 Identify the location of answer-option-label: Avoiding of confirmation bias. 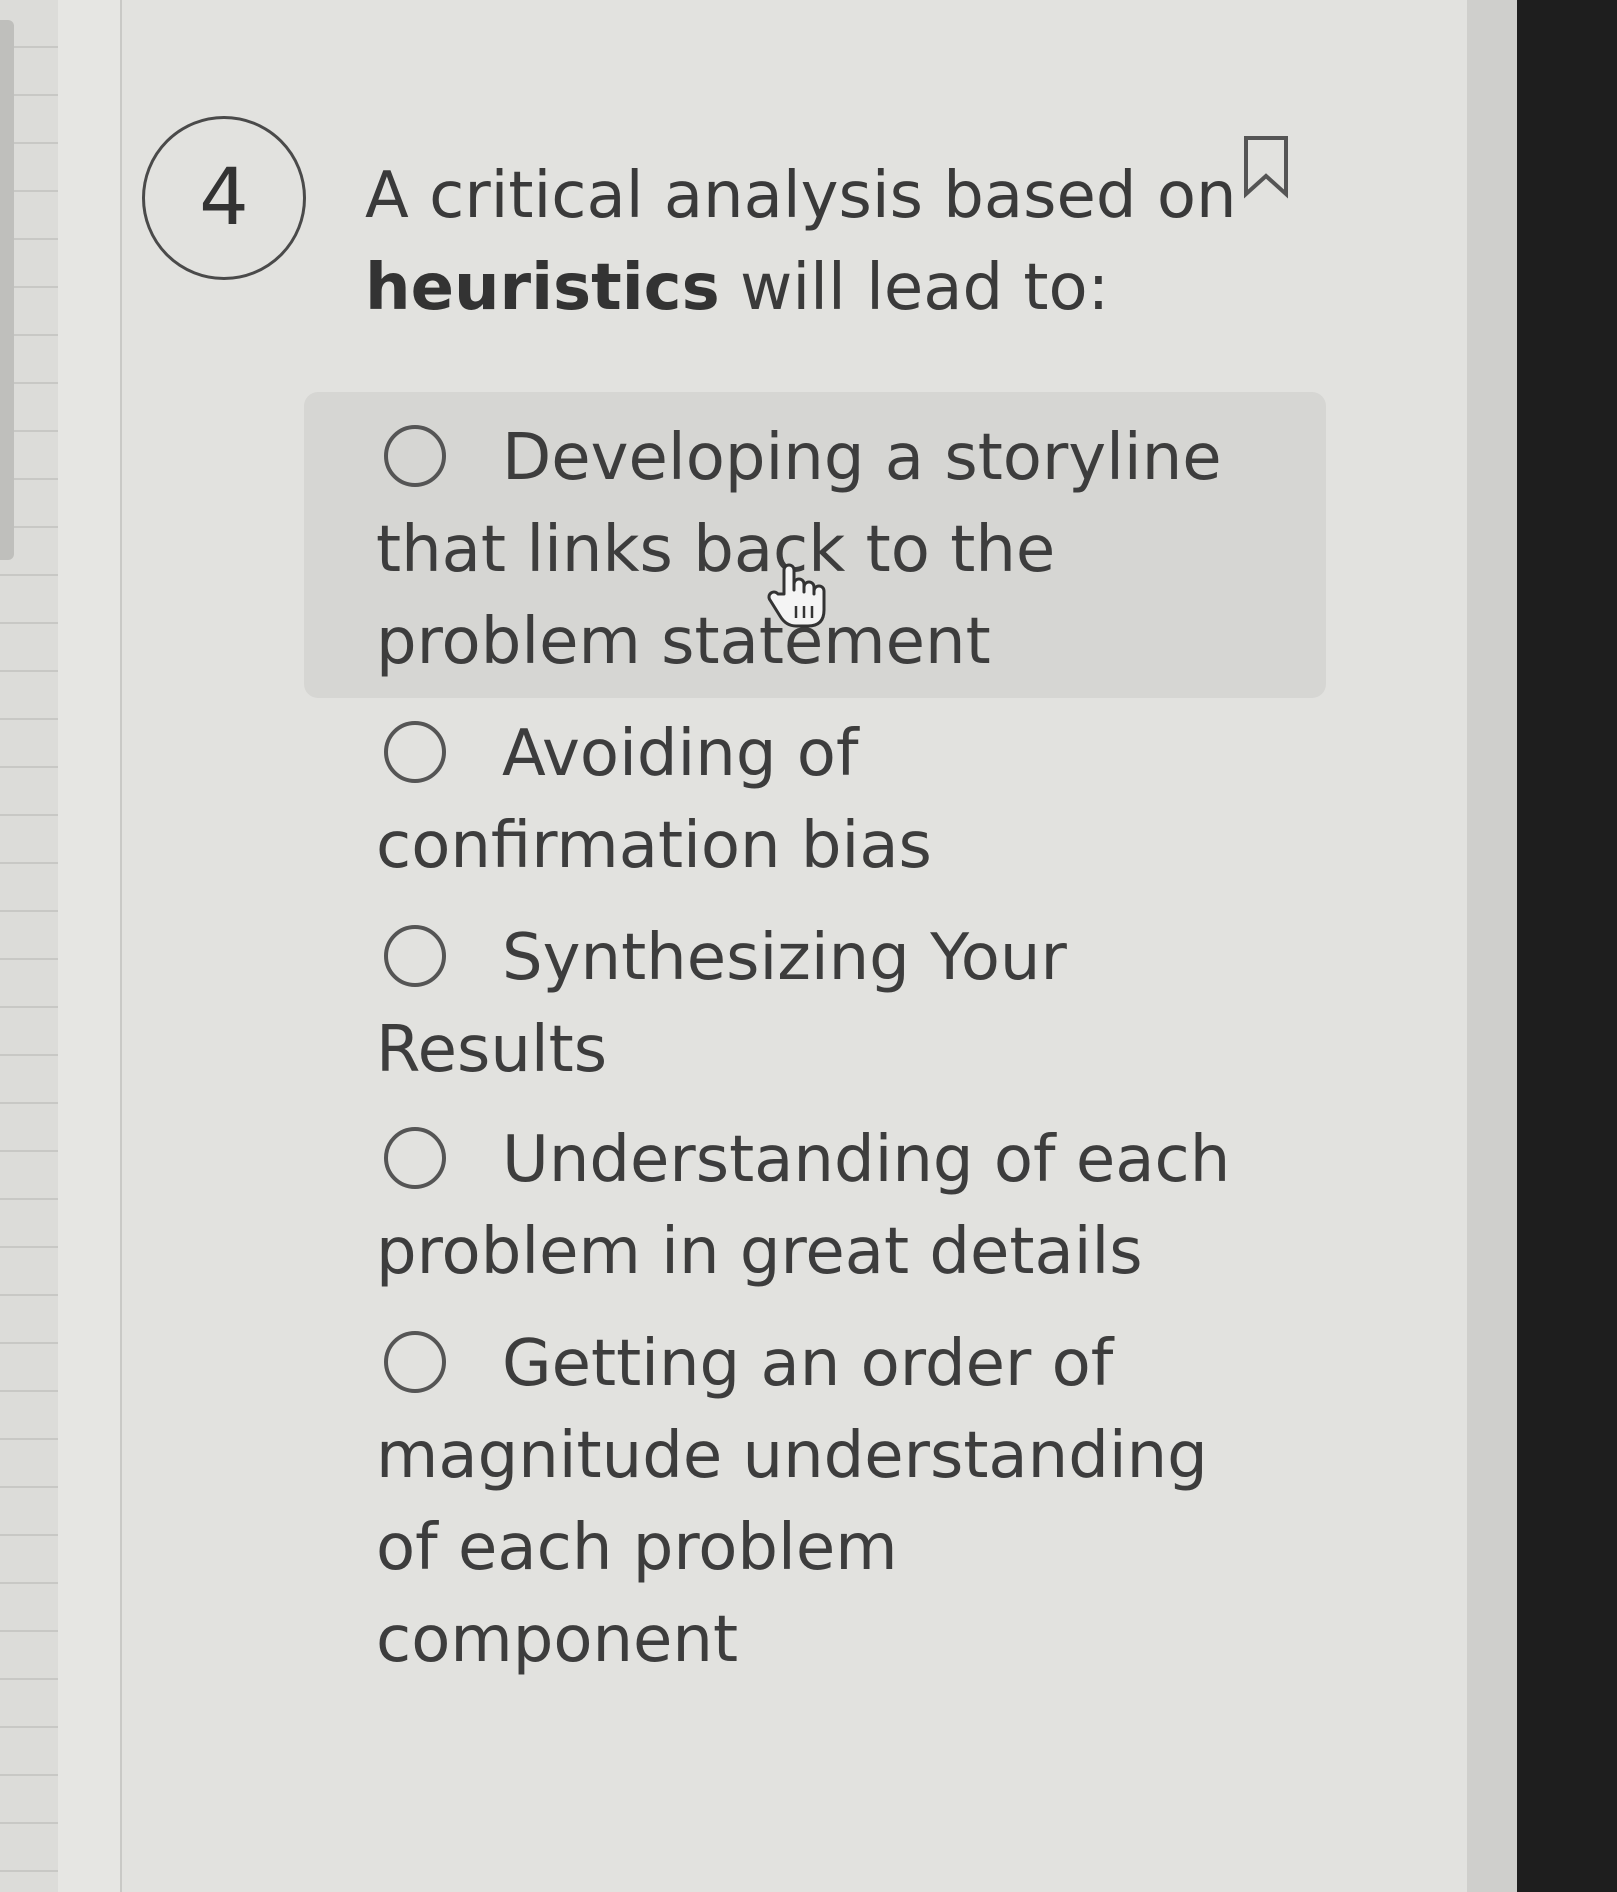
(654, 800).